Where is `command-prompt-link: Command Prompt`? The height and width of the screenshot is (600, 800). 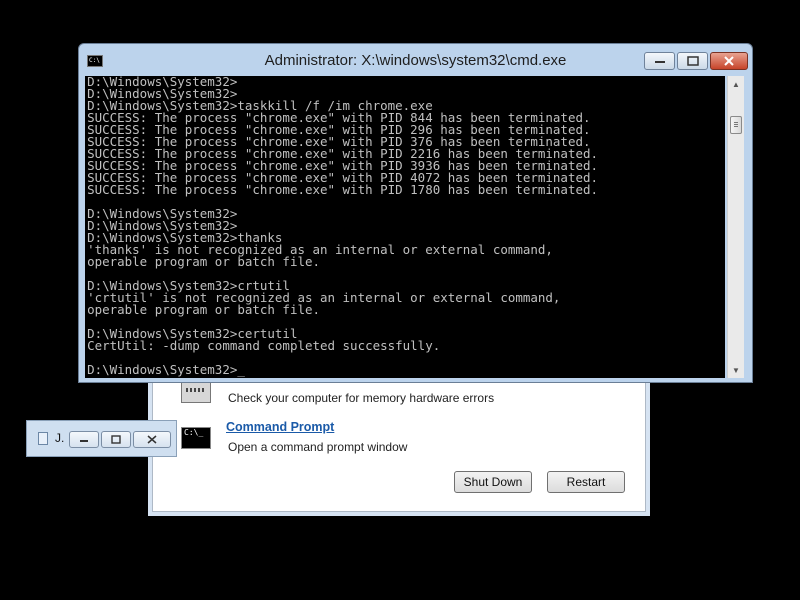 command-prompt-link: Command Prompt is located at coordinates (280, 427).